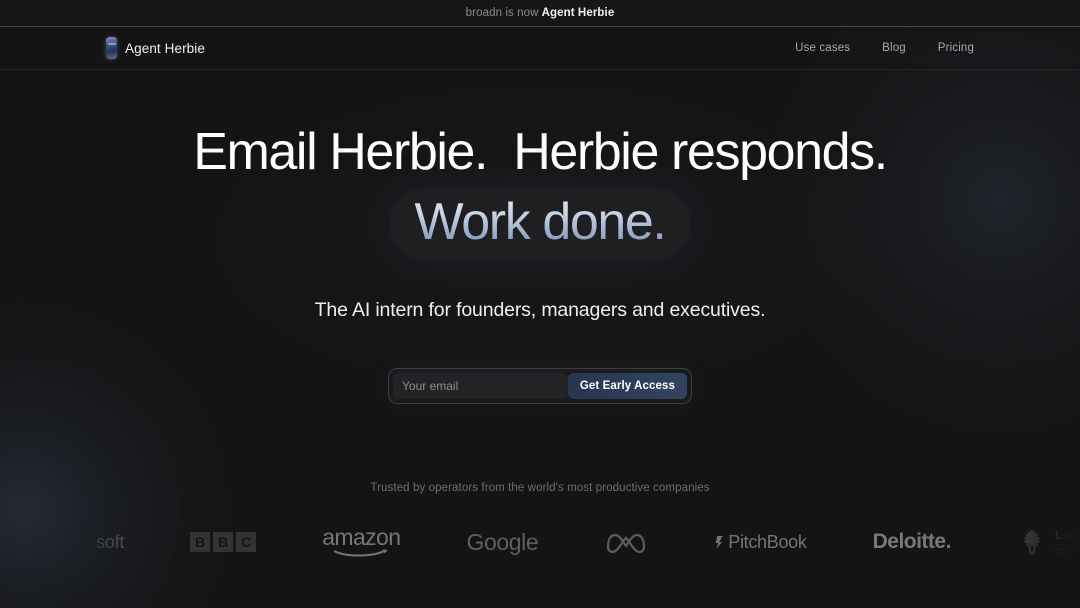 The width and height of the screenshot is (1080, 608). I want to click on announcement-banner: broadn is now Agent Herbie, so click(540, 13).